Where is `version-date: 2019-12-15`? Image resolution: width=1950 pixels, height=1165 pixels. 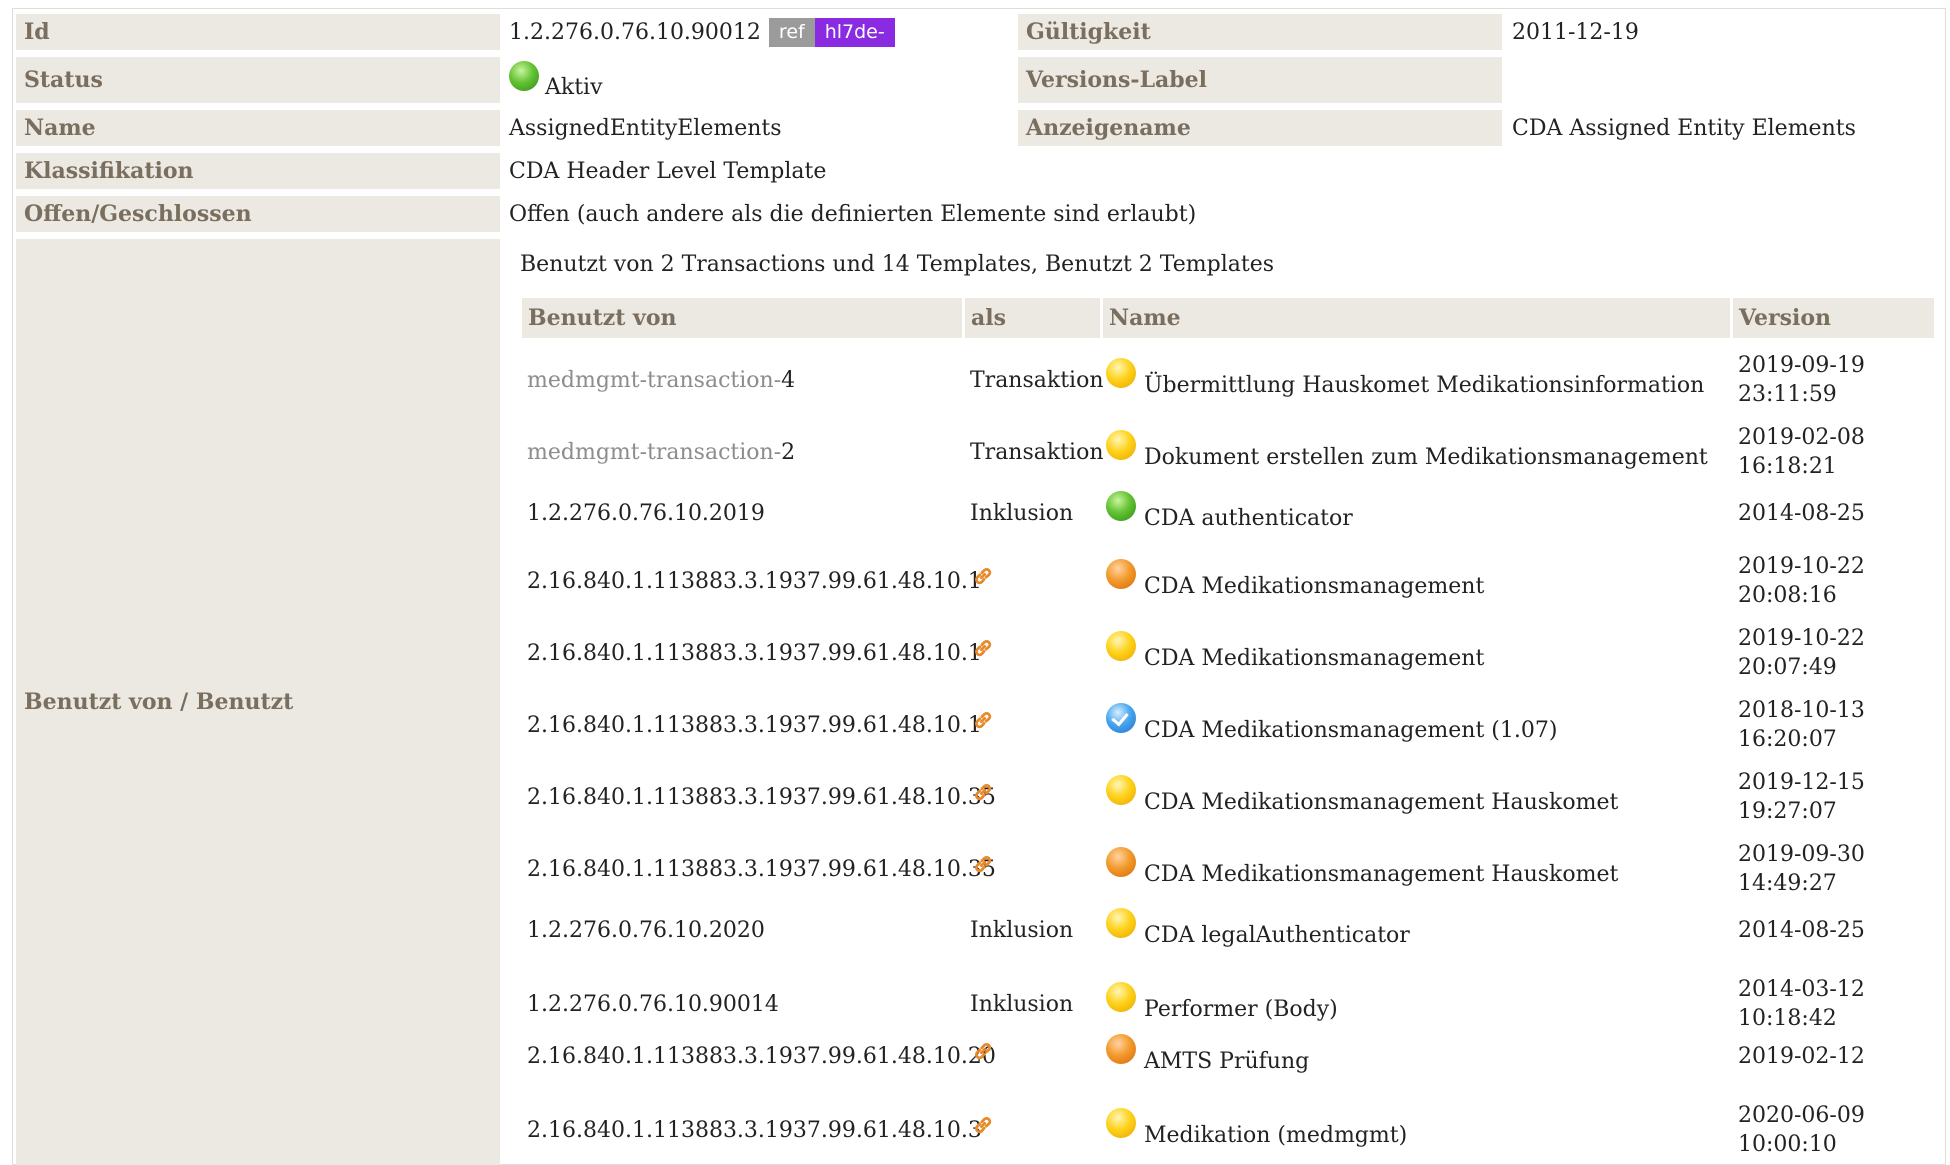
version-date: 2019-12-15 is located at coordinates (1801, 782).